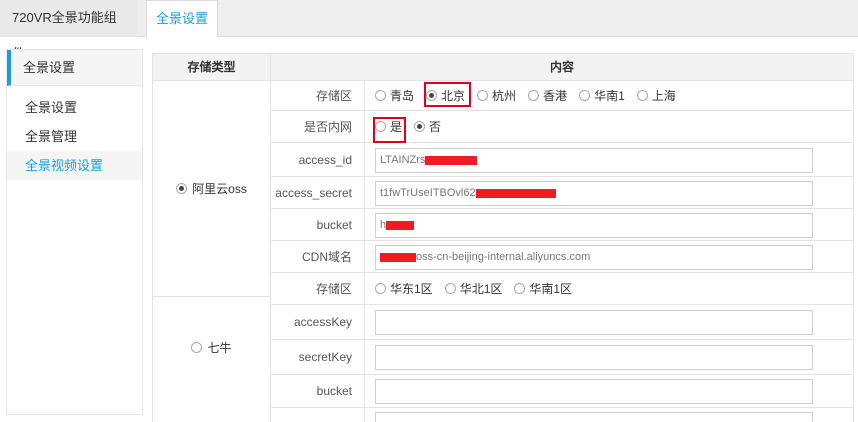 The width and height of the screenshot is (858, 422). Describe the element at coordinates (609, 127) in the screenshot. I see `aliyun-intranet-options: 是 否` at that location.